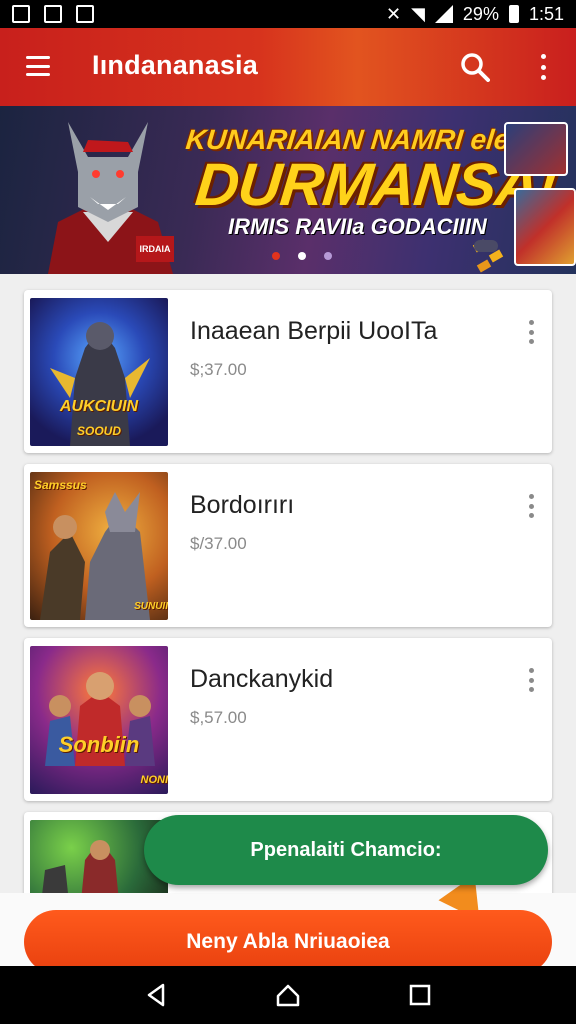  What do you see at coordinates (543, 67) in the screenshot?
I see `more-vertical-icon` at bounding box center [543, 67].